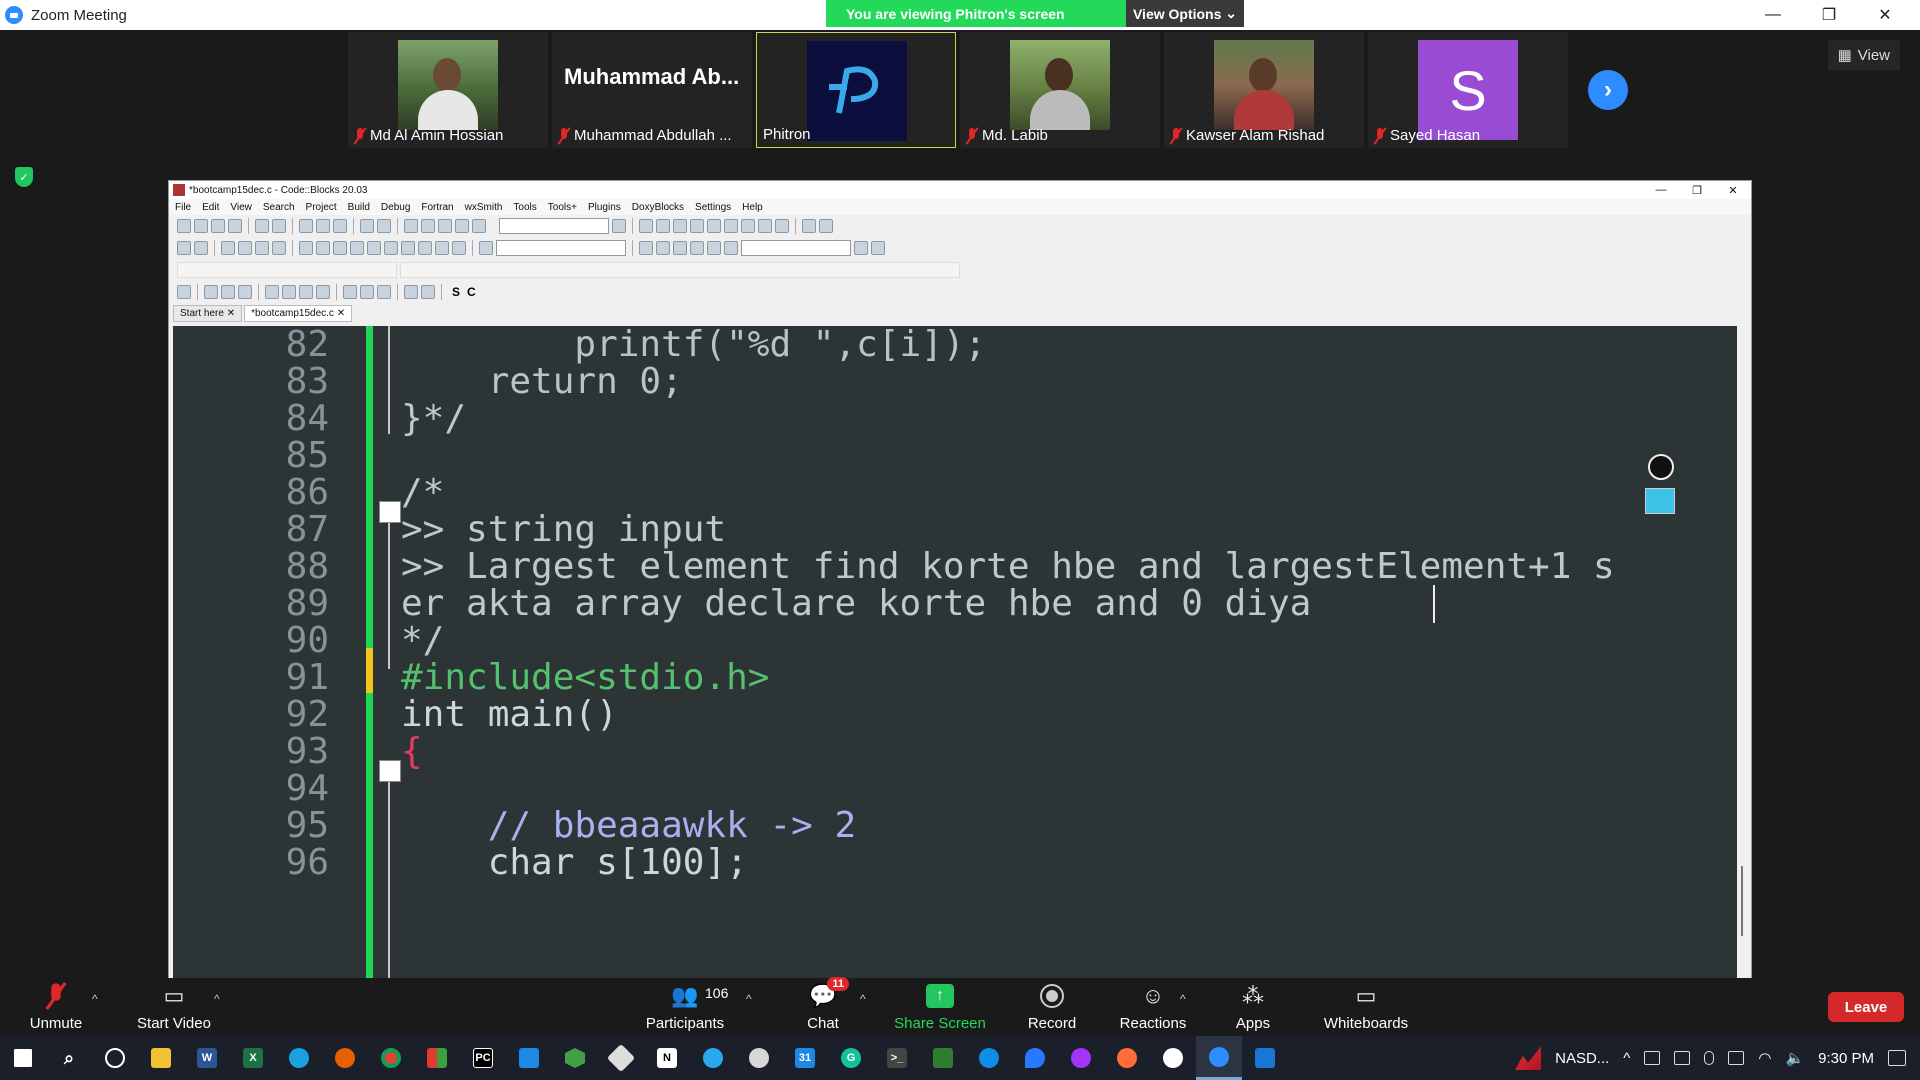  I want to click on lightbulb-icon, so click(1661, 467).